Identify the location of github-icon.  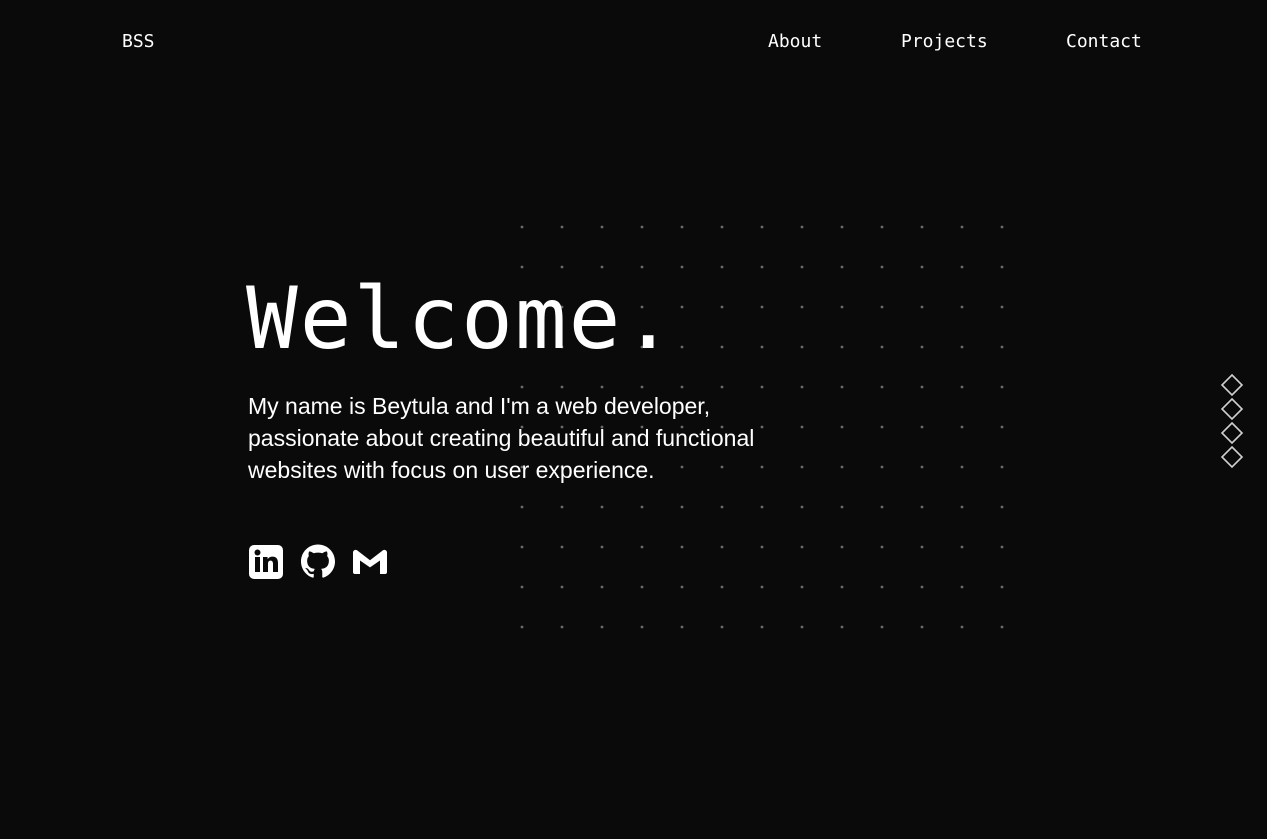
(318, 561).